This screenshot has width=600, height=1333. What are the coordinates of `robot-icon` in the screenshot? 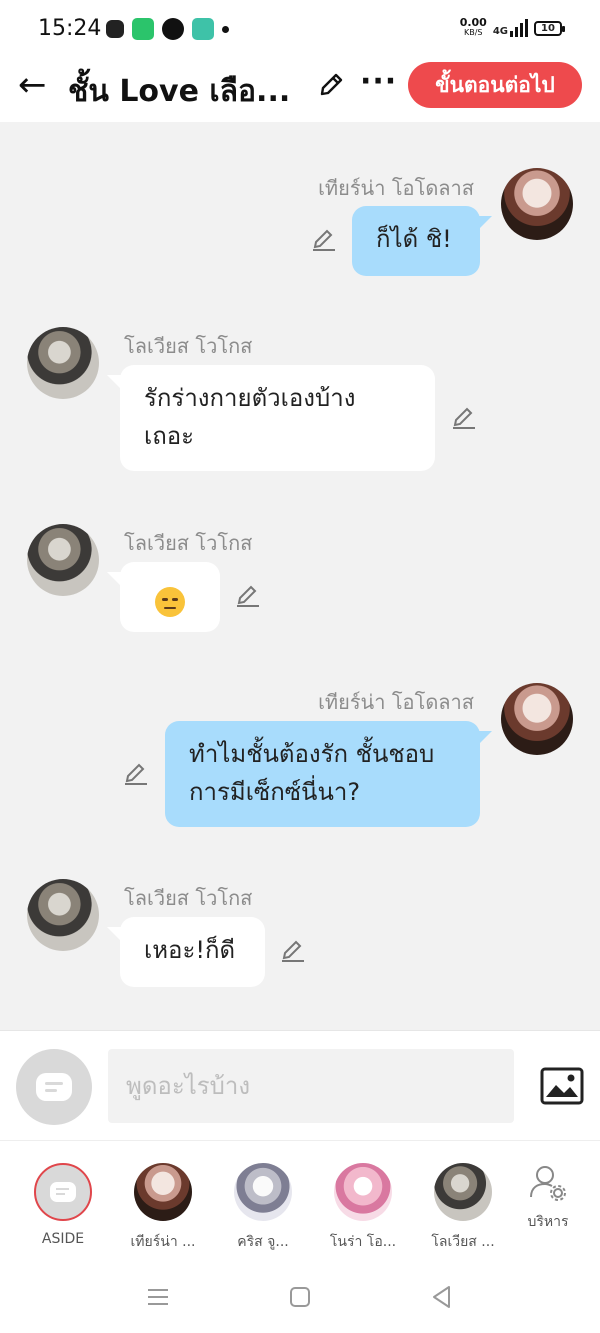 It's located at (115, 29).